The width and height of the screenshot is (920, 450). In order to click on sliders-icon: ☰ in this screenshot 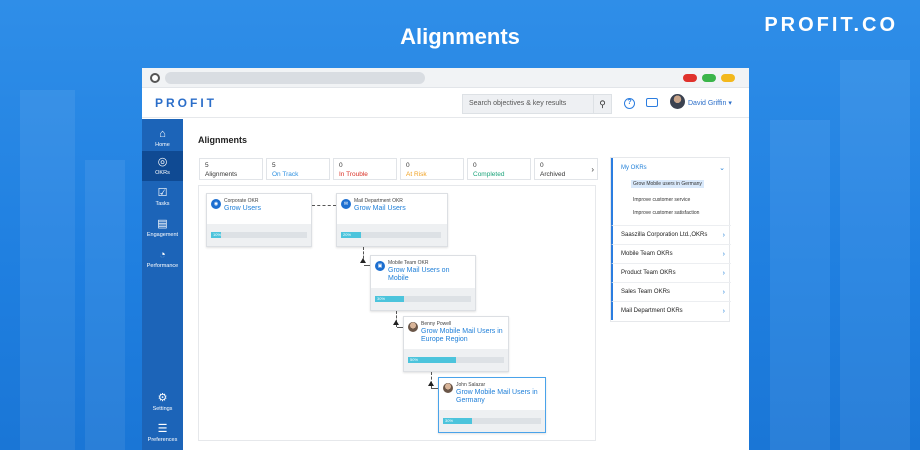, I will do `click(162, 429)`.